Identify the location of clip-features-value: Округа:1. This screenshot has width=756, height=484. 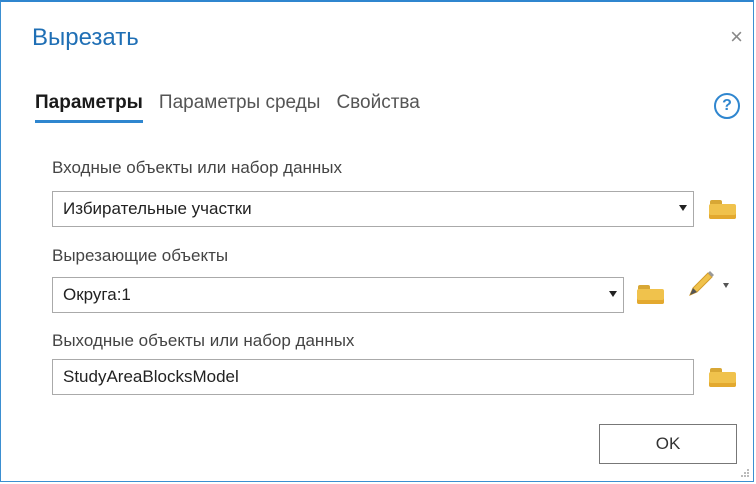
(97, 294).